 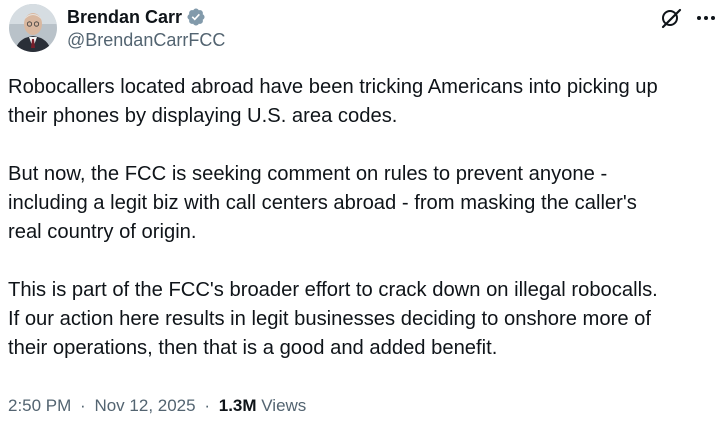 I want to click on grok-icon, so click(x=671, y=18).